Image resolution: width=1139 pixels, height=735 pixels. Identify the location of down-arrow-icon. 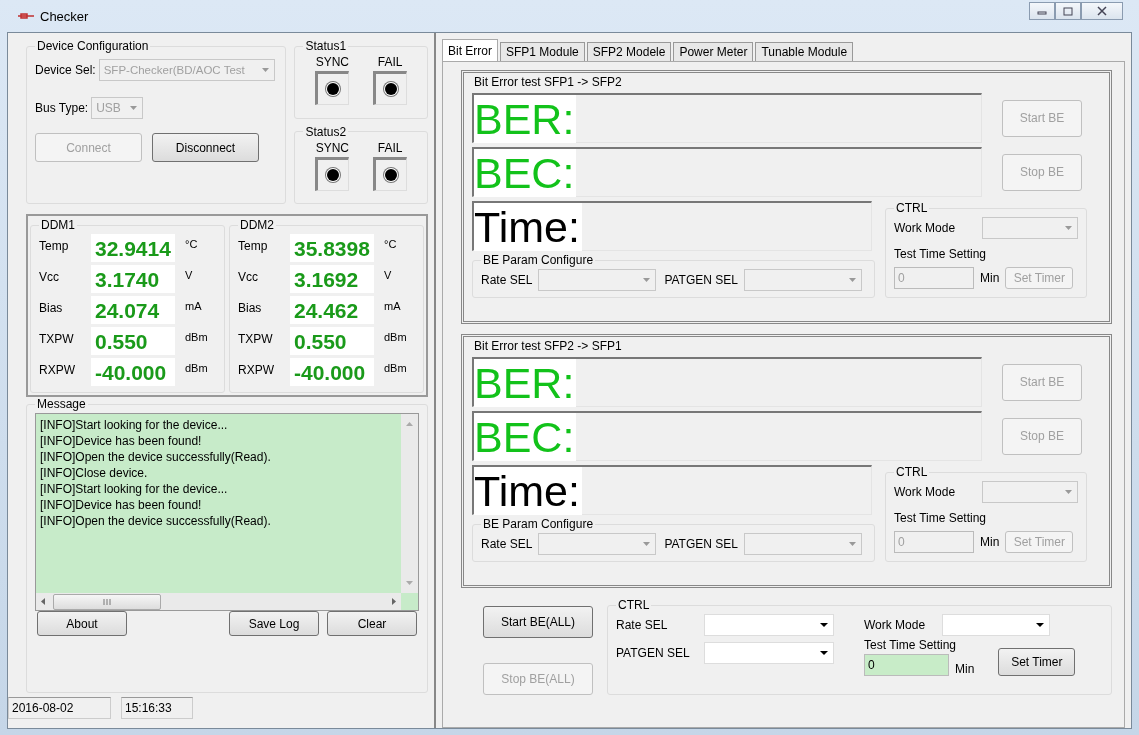
(409, 583).